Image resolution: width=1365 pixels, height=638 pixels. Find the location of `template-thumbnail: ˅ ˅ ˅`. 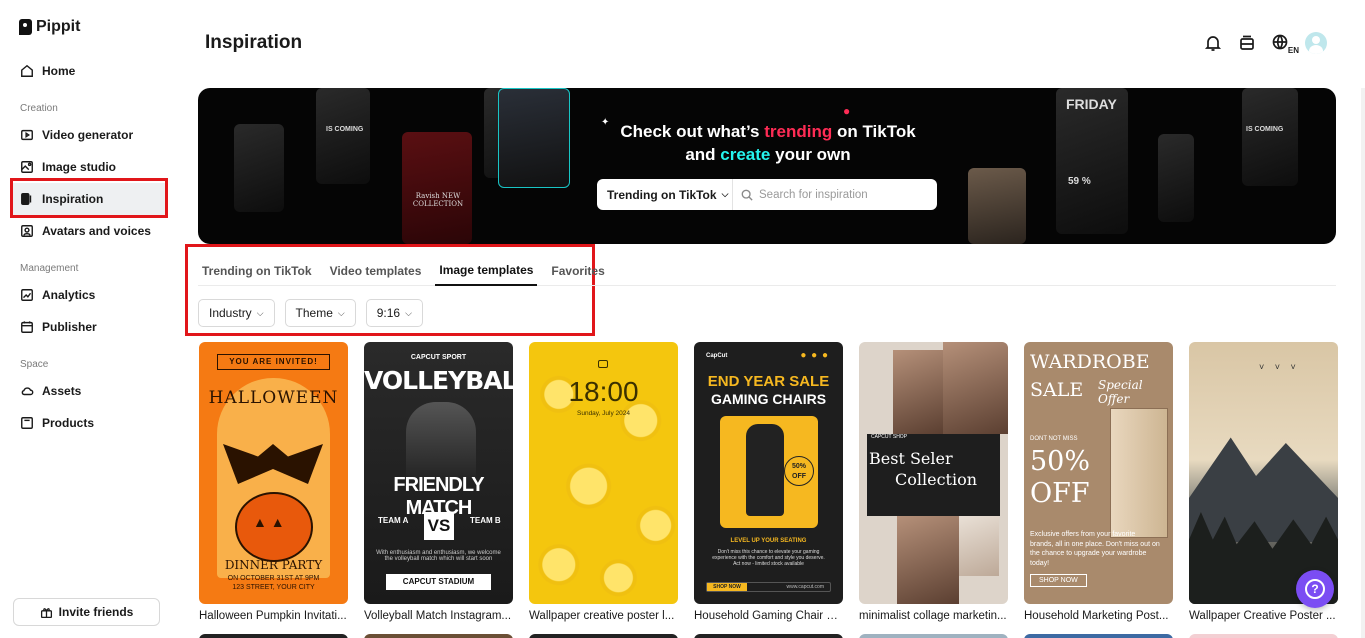

template-thumbnail: ˅ ˅ ˅ is located at coordinates (1263, 473).